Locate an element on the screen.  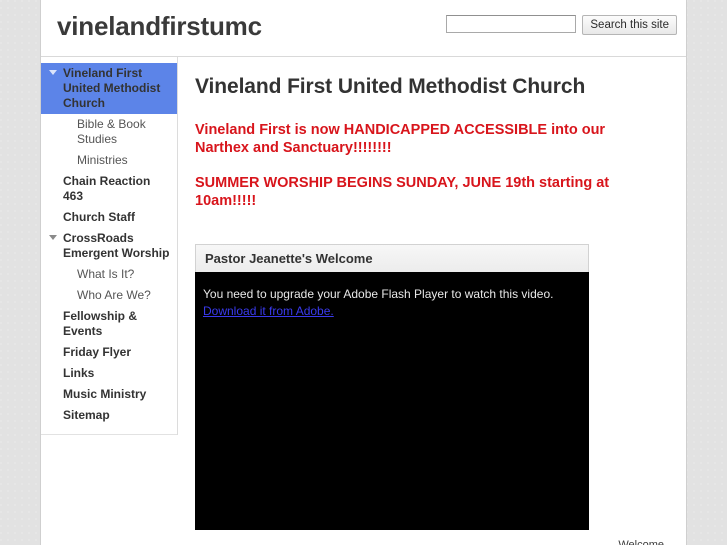
sidebar-item-label: Chain Reaction 463 is located at coordinates (107, 188).